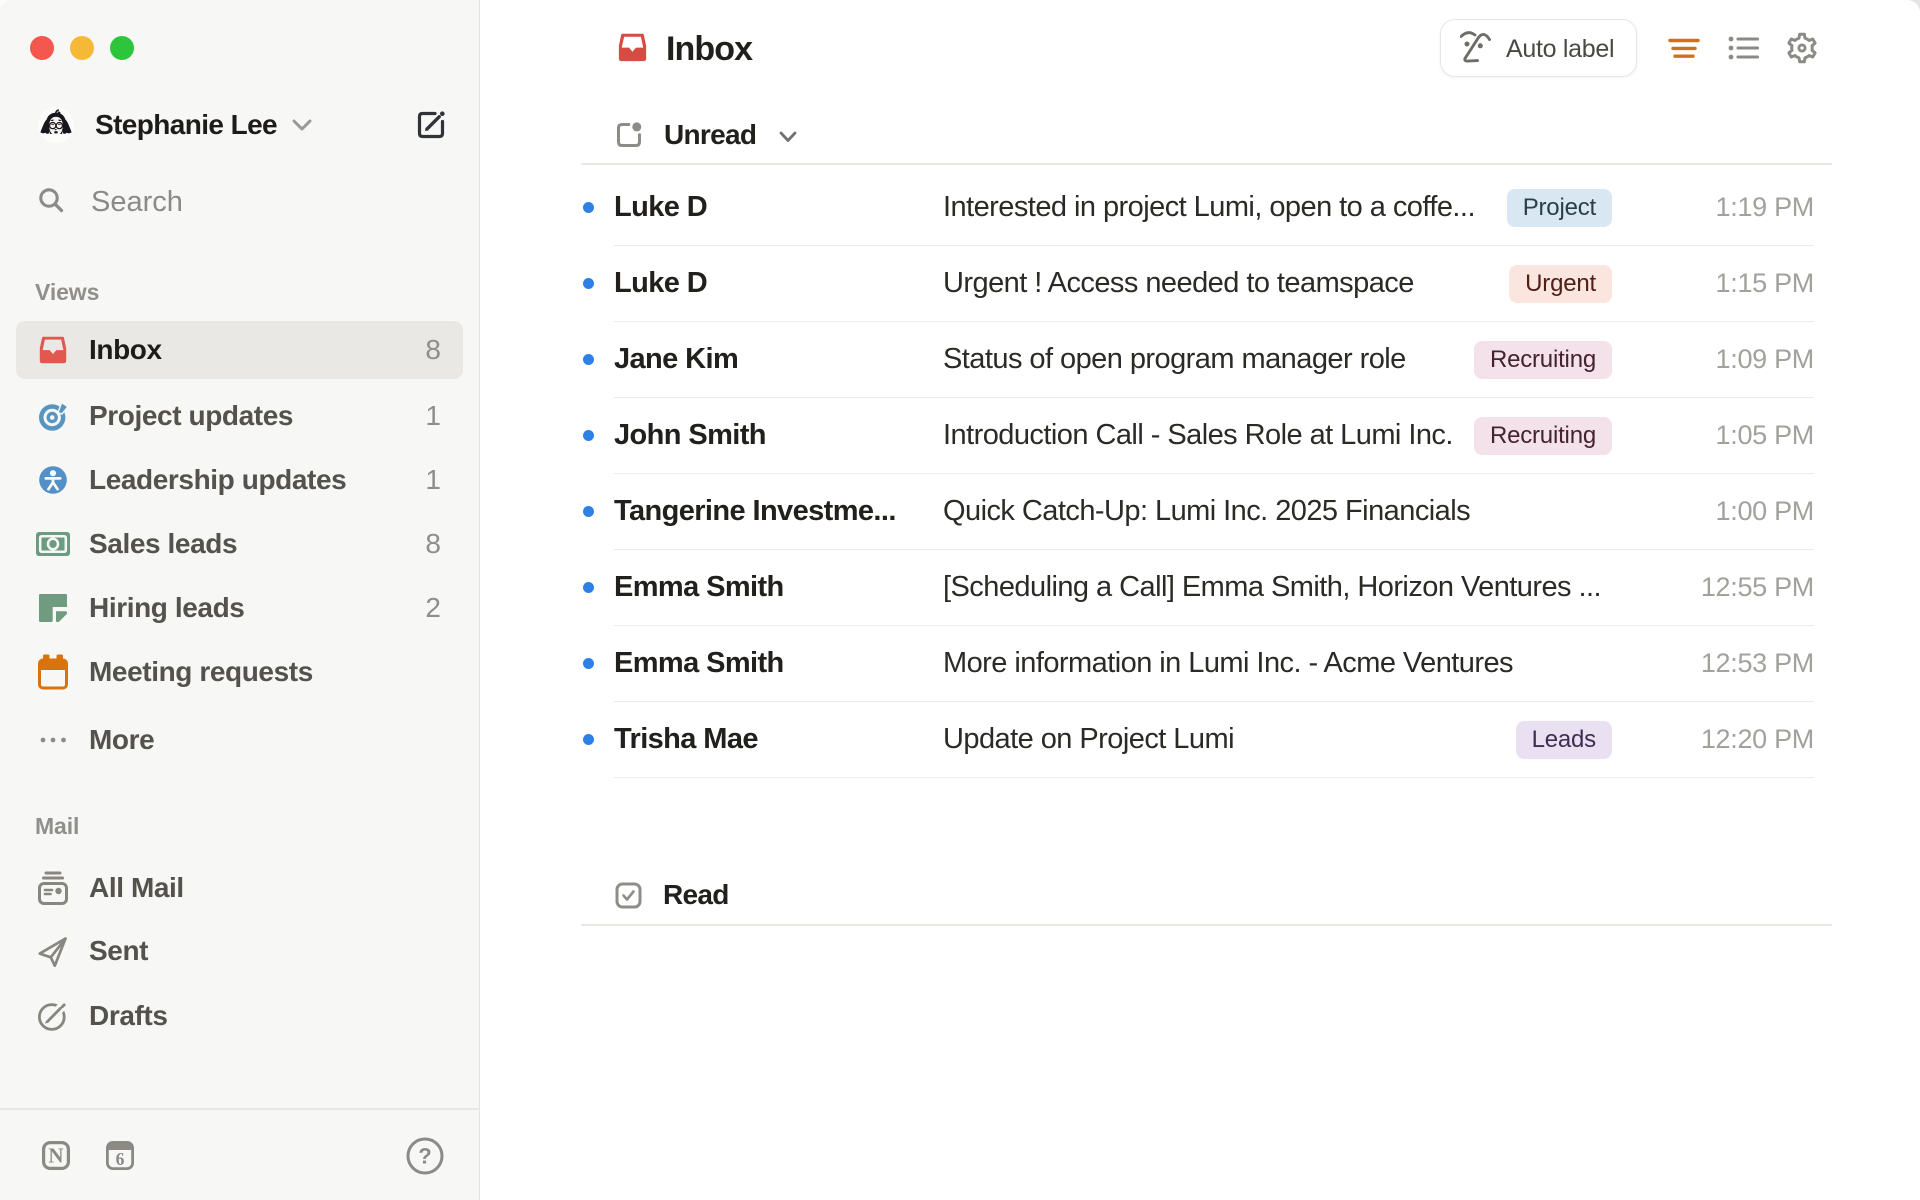 The width and height of the screenshot is (1920, 1200). What do you see at coordinates (55, 1156) in the screenshot?
I see `svg-text: N` at bounding box center [55, 1156].